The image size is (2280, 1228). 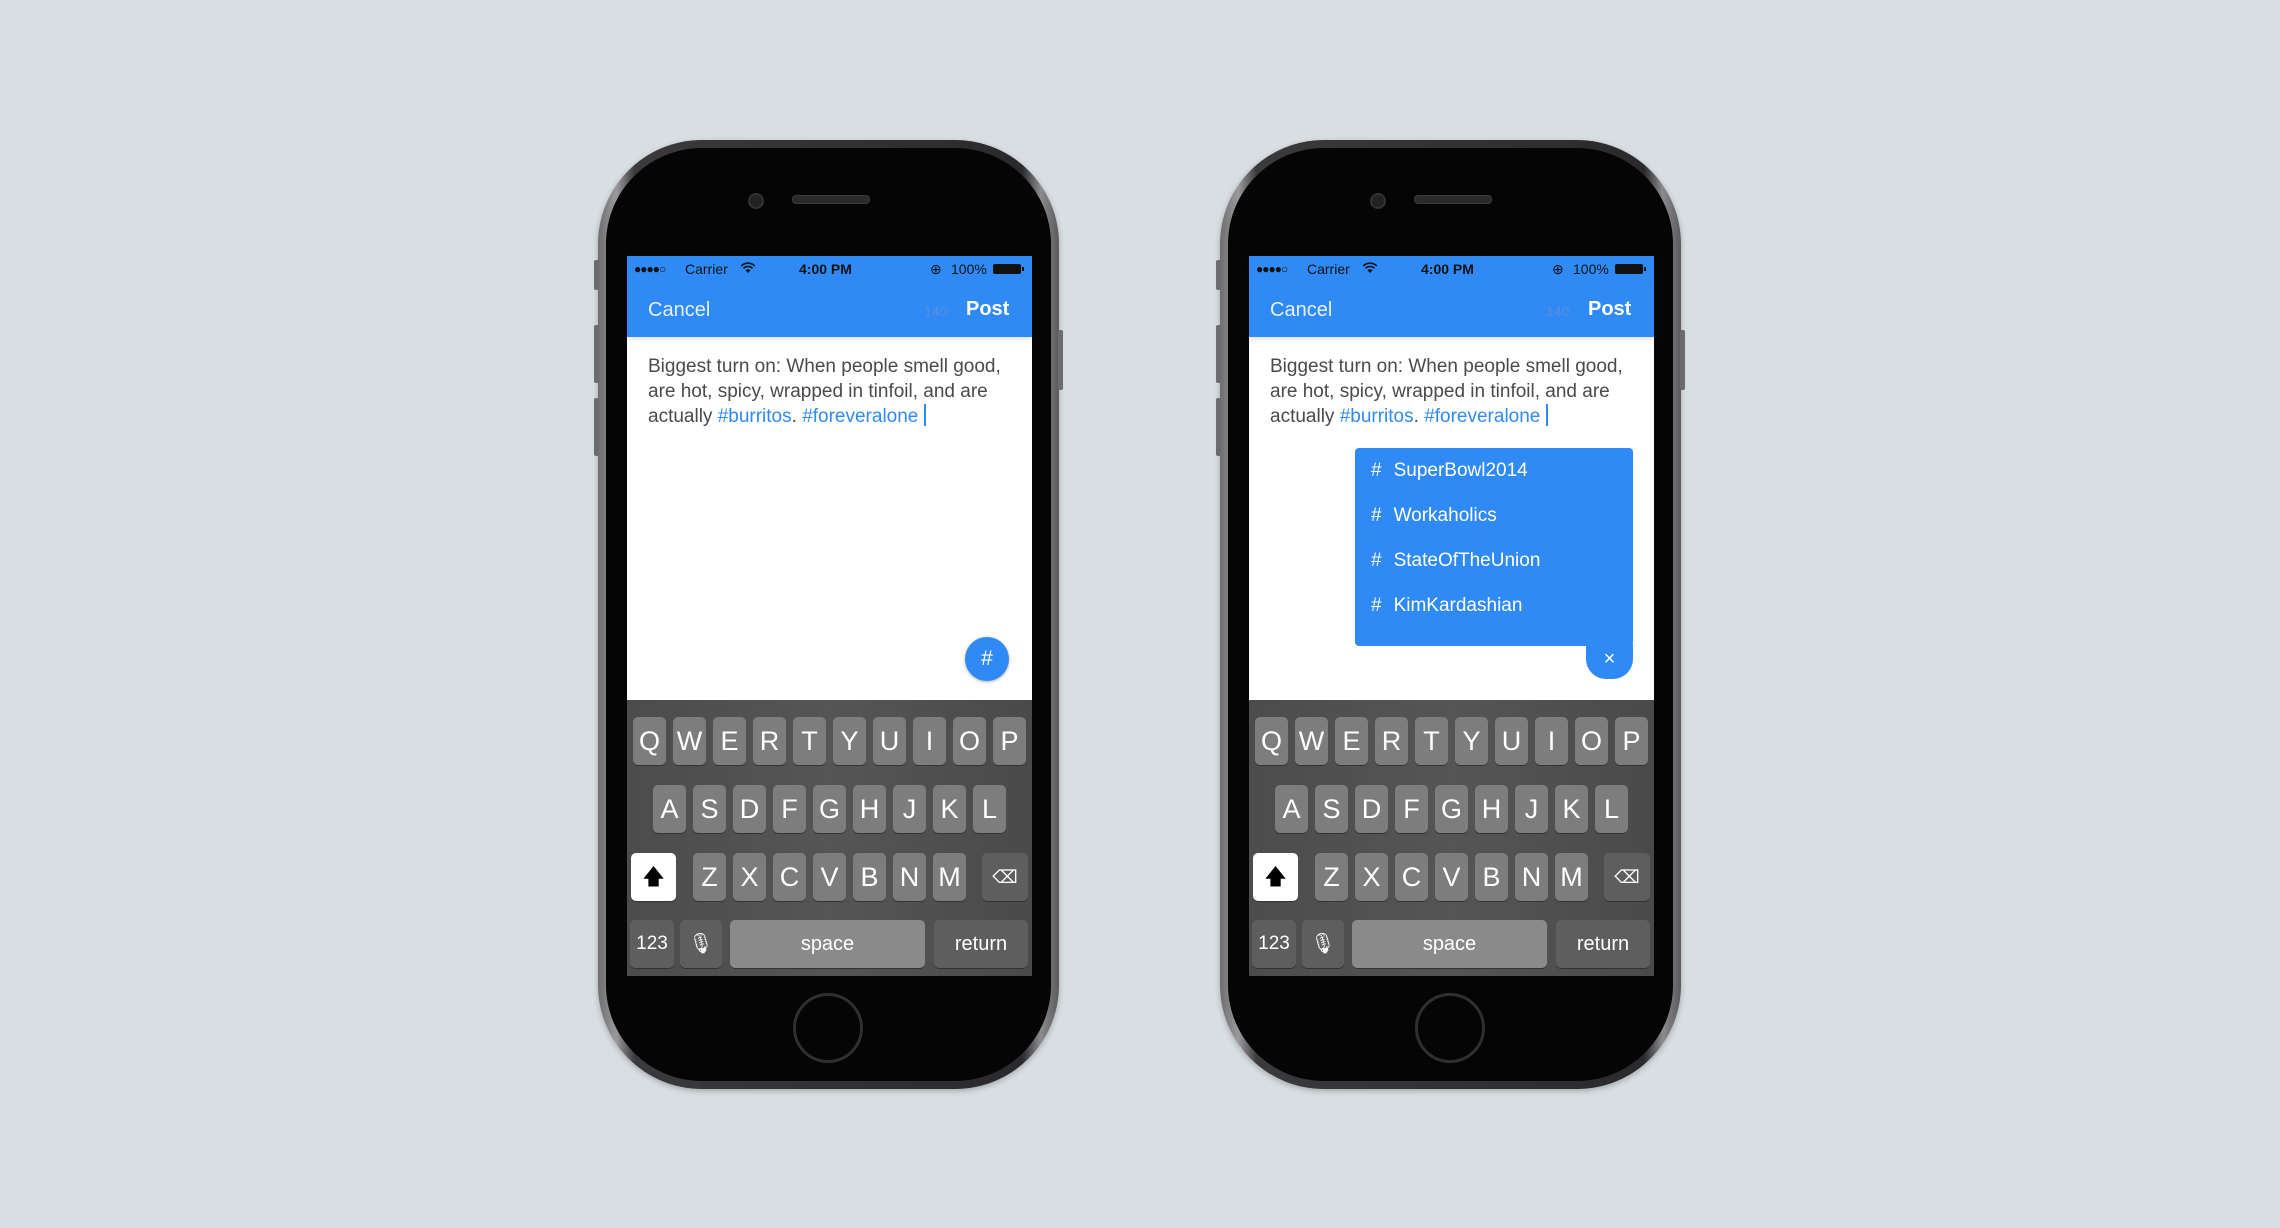 What do you see at coordinates (1376, 560) in the screenshot?
I see `hash-icon: #` at bounding box center [1376, 560].